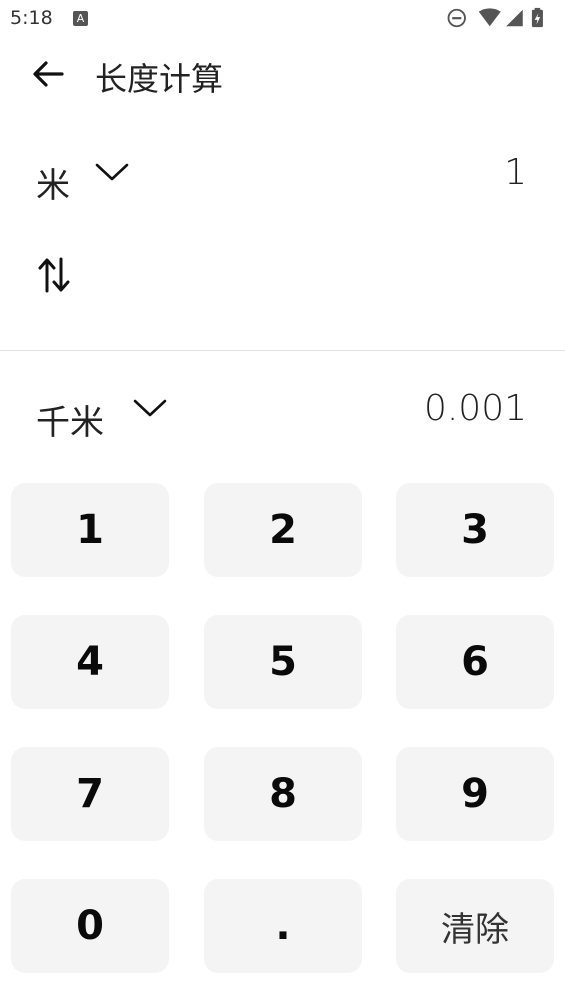 The width and height of the screenshot is (565, 1004). I want to click on key-5: 5, so click(283, 662).